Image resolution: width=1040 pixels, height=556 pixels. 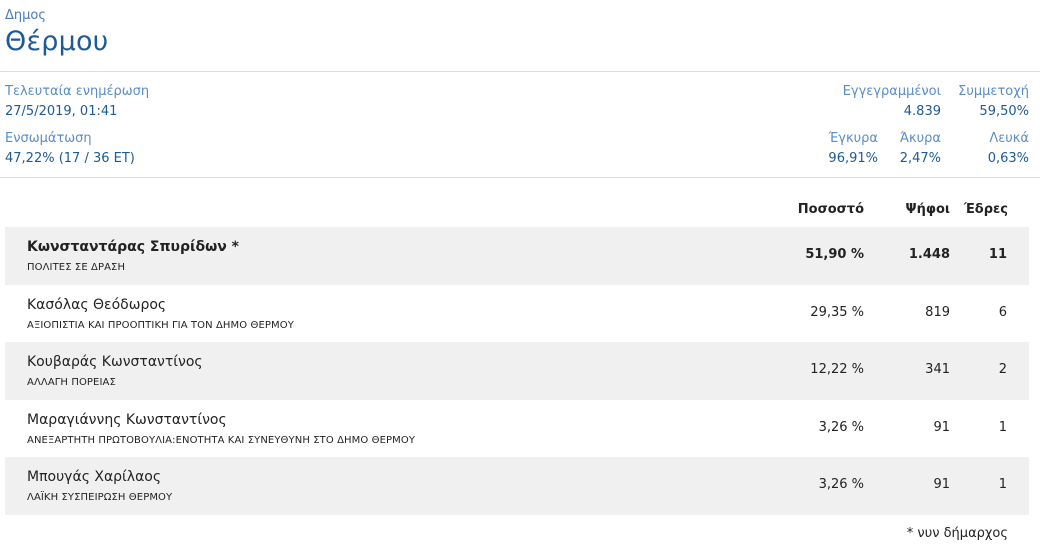 What do you see at coordinates (94, 477) in the screenshot?
I see `candidate-name: Μπουγάς Χαρίλαος` at bounding box center [94, 477].